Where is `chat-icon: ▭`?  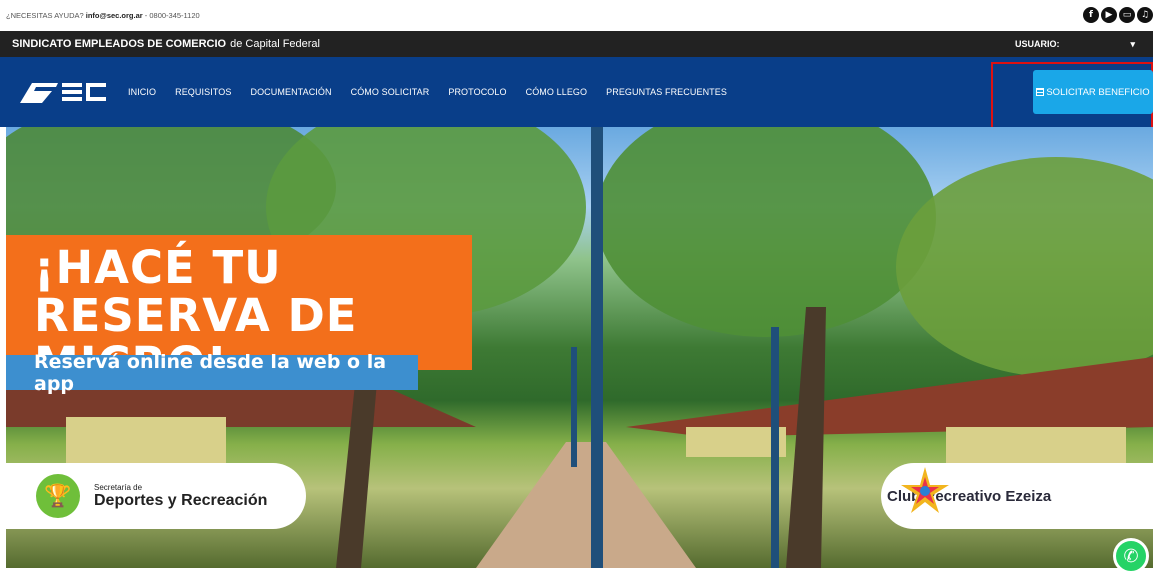
chat-icon: ▭ is located at coordinates (1127, 15).